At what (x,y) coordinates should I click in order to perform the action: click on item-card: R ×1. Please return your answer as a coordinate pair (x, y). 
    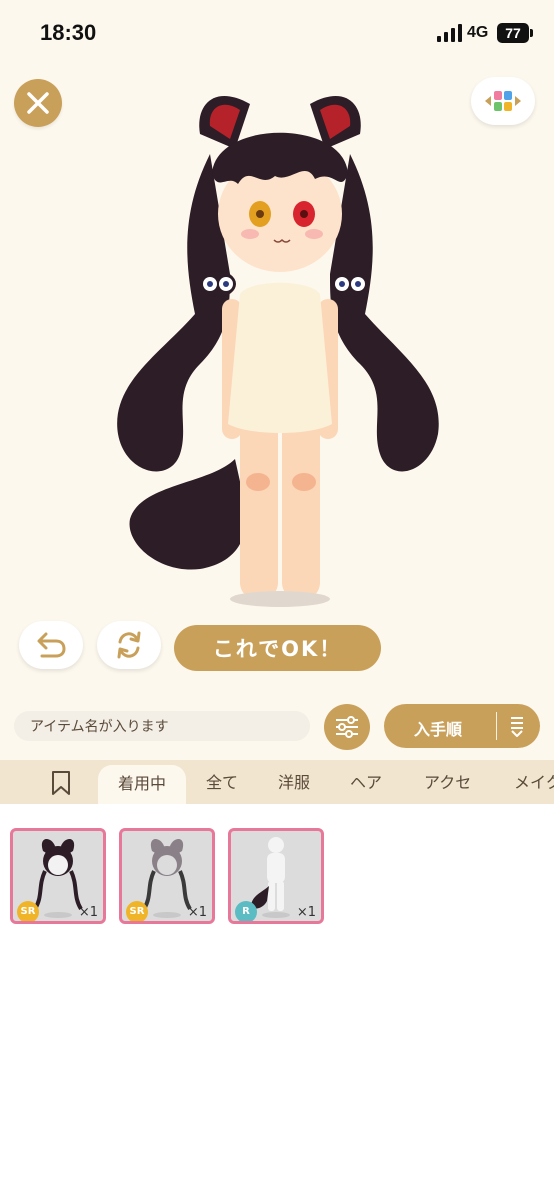
    Looking at the image, I should click on (276, 876).